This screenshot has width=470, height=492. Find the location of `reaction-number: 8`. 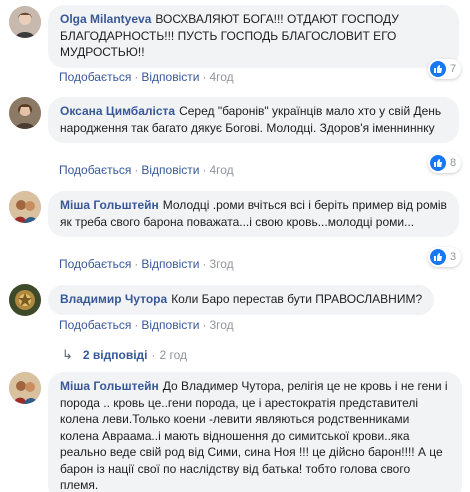

reaction-number: 8 is located at coordinates (453, 163).